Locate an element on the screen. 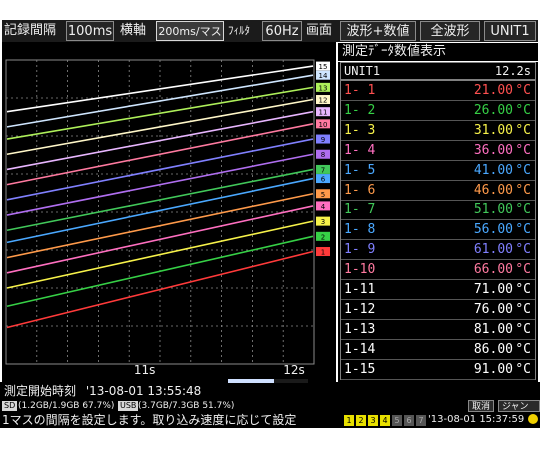 Image resolution: width=540 pixels, height=450 pixels. channel-value: 71.00 is located at coordinates (493, 289).